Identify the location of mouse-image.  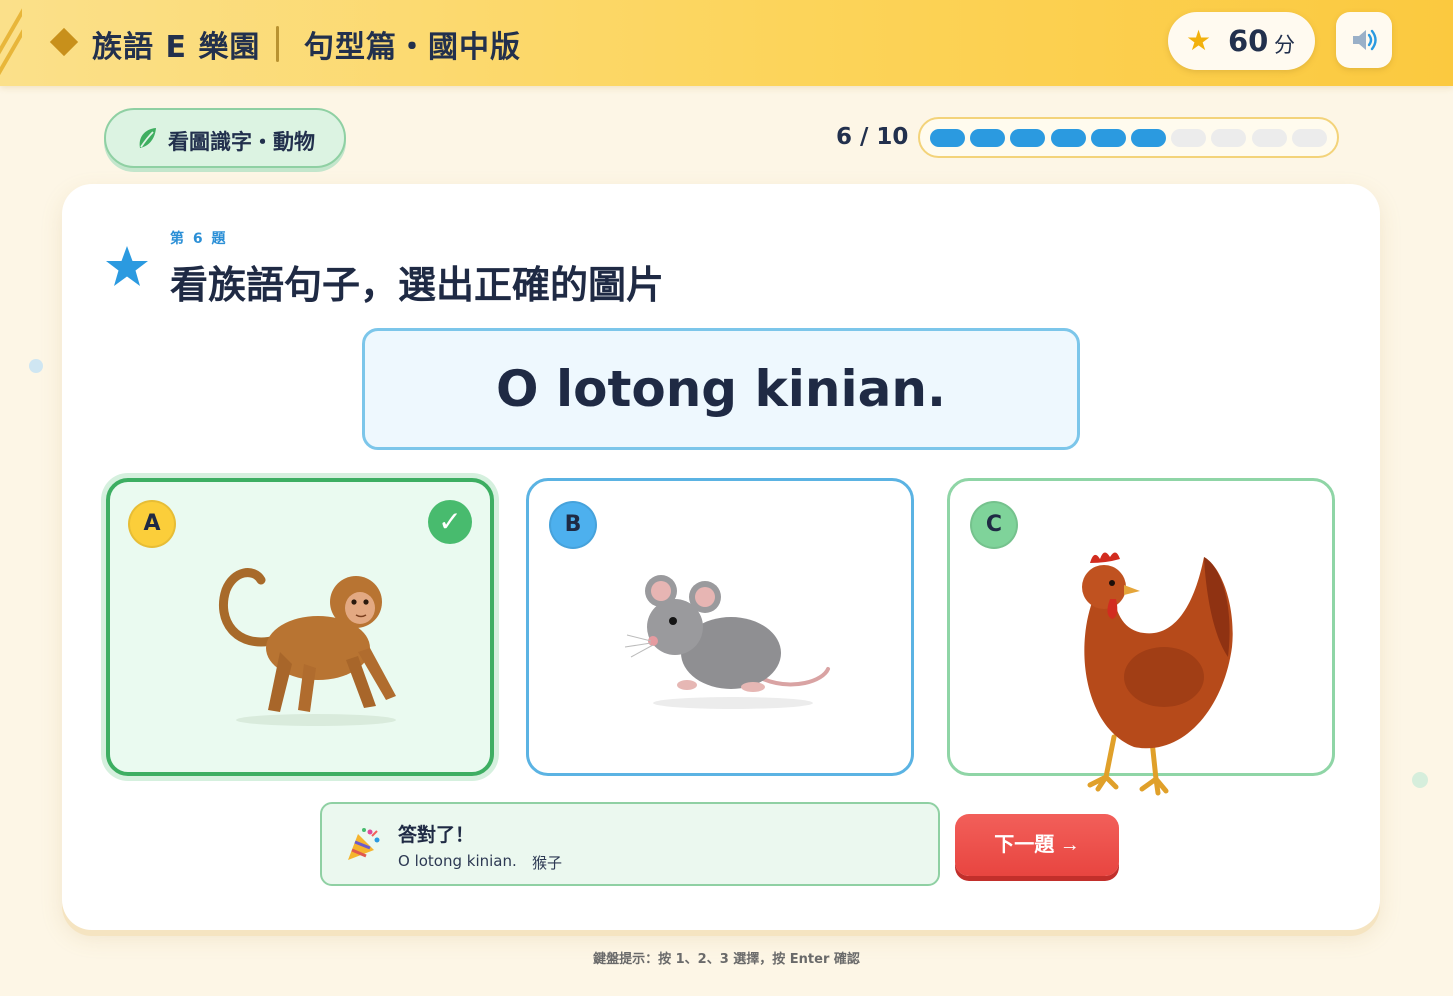
(727, 642).